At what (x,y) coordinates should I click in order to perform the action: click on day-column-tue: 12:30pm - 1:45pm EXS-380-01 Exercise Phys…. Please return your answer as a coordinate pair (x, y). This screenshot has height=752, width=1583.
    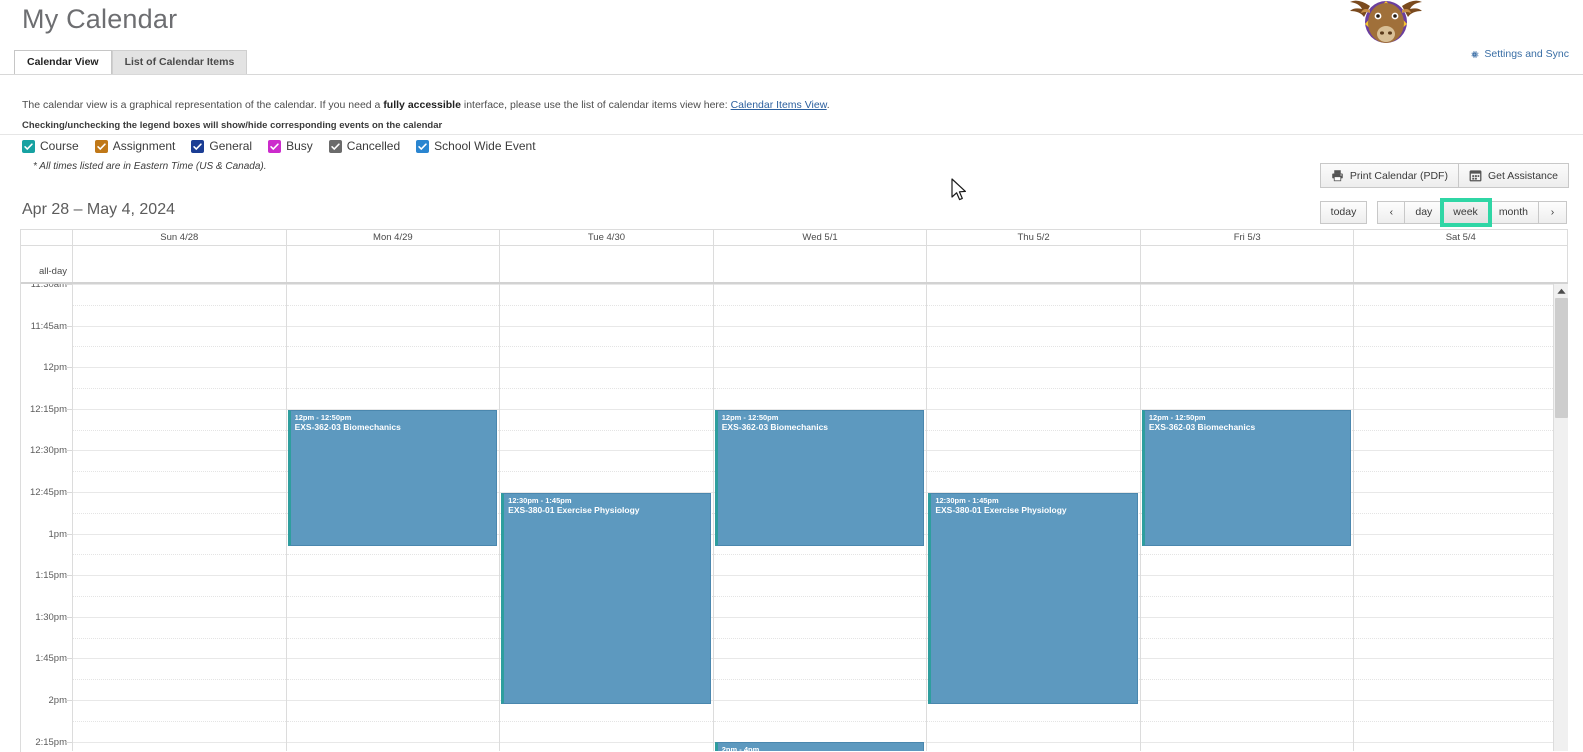
    Looking at the image, I should click on (607, 517).